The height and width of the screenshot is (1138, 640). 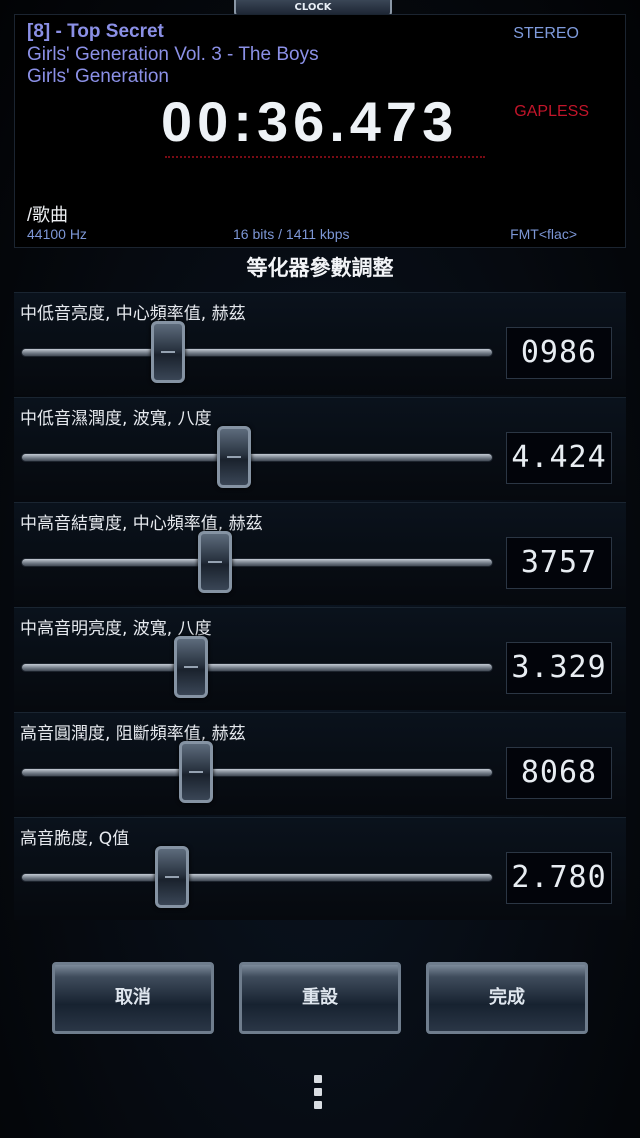 I want to click on eq-band: 中低音亮度, 中心頻率值, 赫茲 0986, so click(x=320, y=343).